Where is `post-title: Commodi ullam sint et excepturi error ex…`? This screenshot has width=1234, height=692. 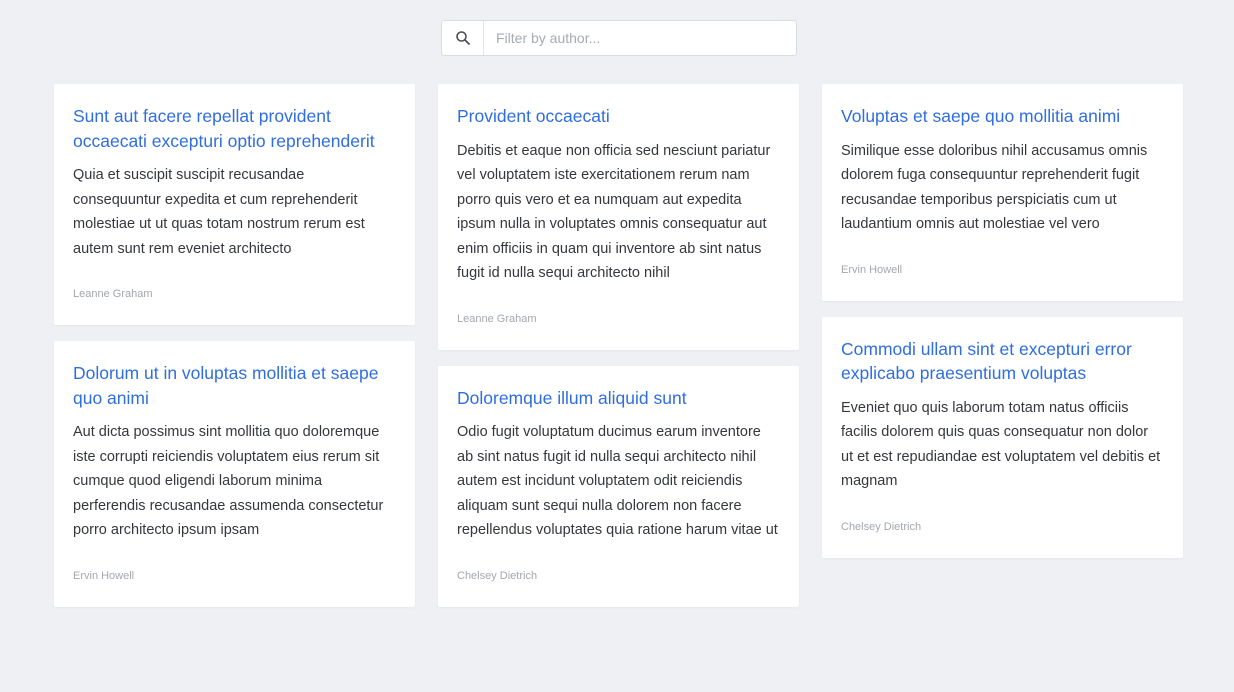
post-title: Commodi ullam sint et excepturi error ex… is located at coordinates (1002, 361).